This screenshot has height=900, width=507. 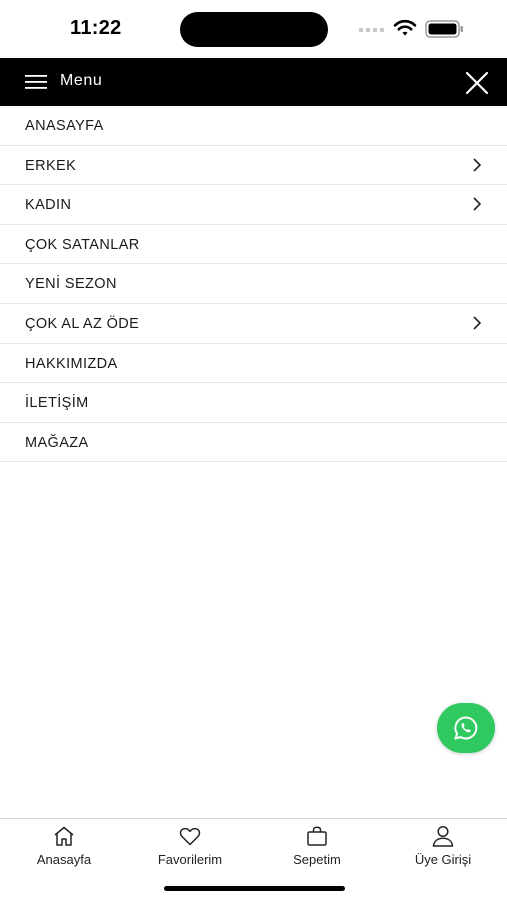 I want to click on menu-item-label: KADIN, so click(x=48, y=205).